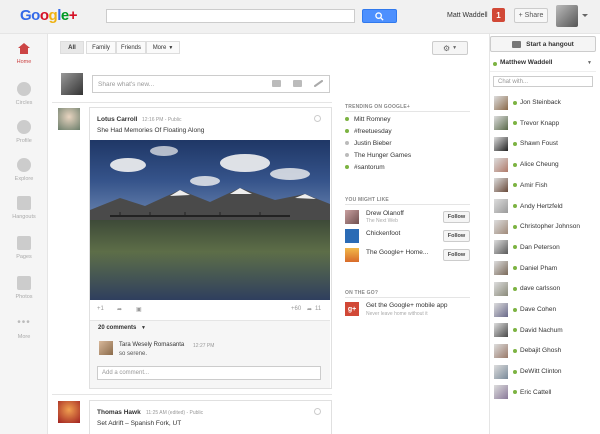  Describe the element at coordinates (585, 15) in the screenshot. I see `chevron-down-icon` at that location.